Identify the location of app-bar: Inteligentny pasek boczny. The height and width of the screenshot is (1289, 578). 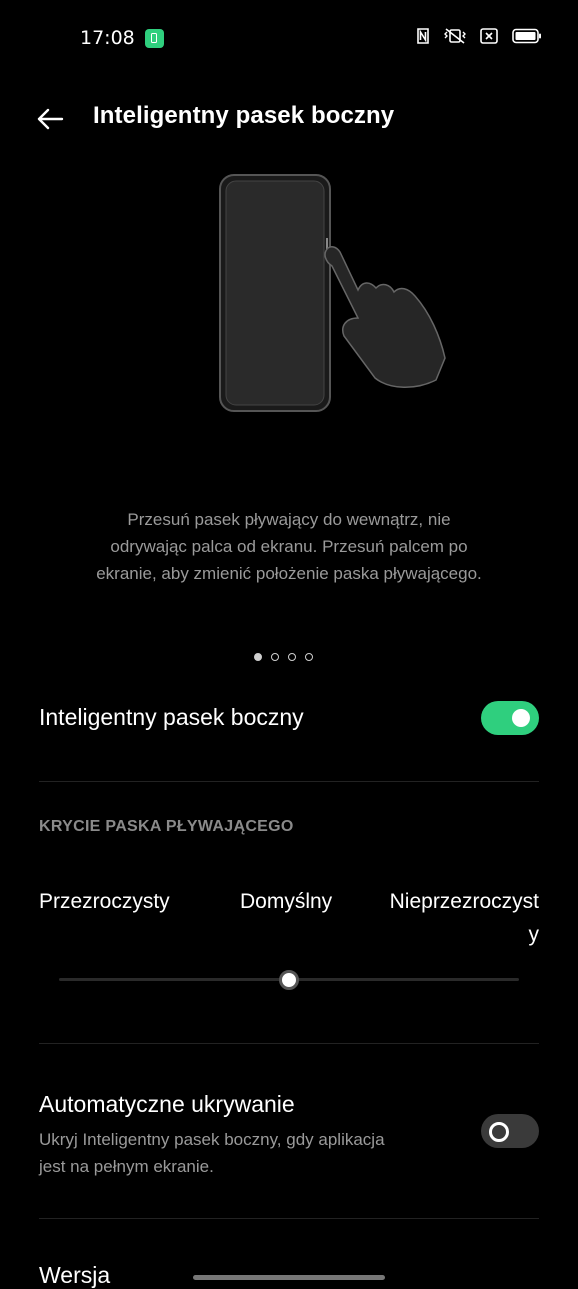
(289, 118).